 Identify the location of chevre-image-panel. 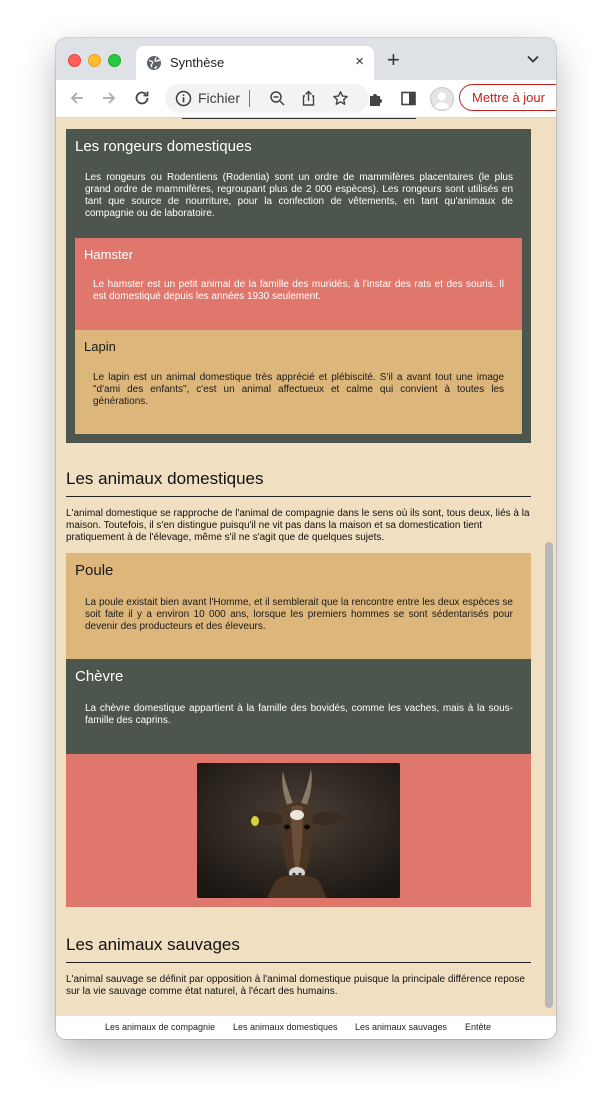
(298, 830).